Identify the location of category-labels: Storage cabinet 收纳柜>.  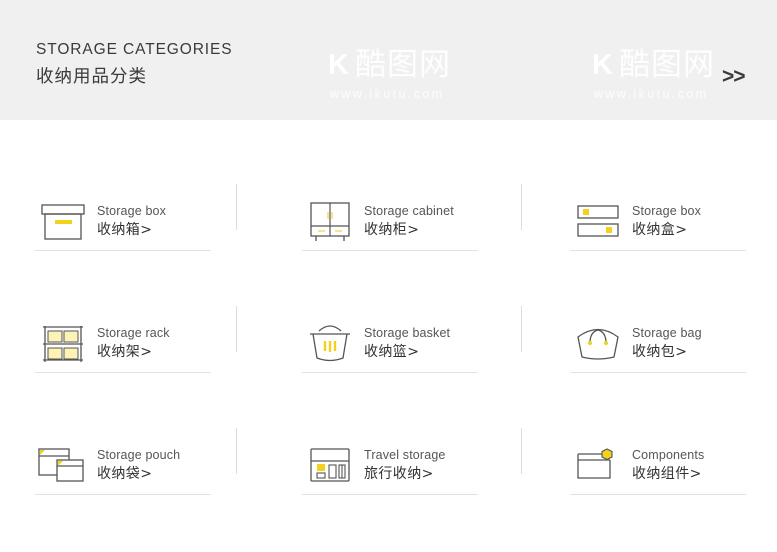
(409, 222).